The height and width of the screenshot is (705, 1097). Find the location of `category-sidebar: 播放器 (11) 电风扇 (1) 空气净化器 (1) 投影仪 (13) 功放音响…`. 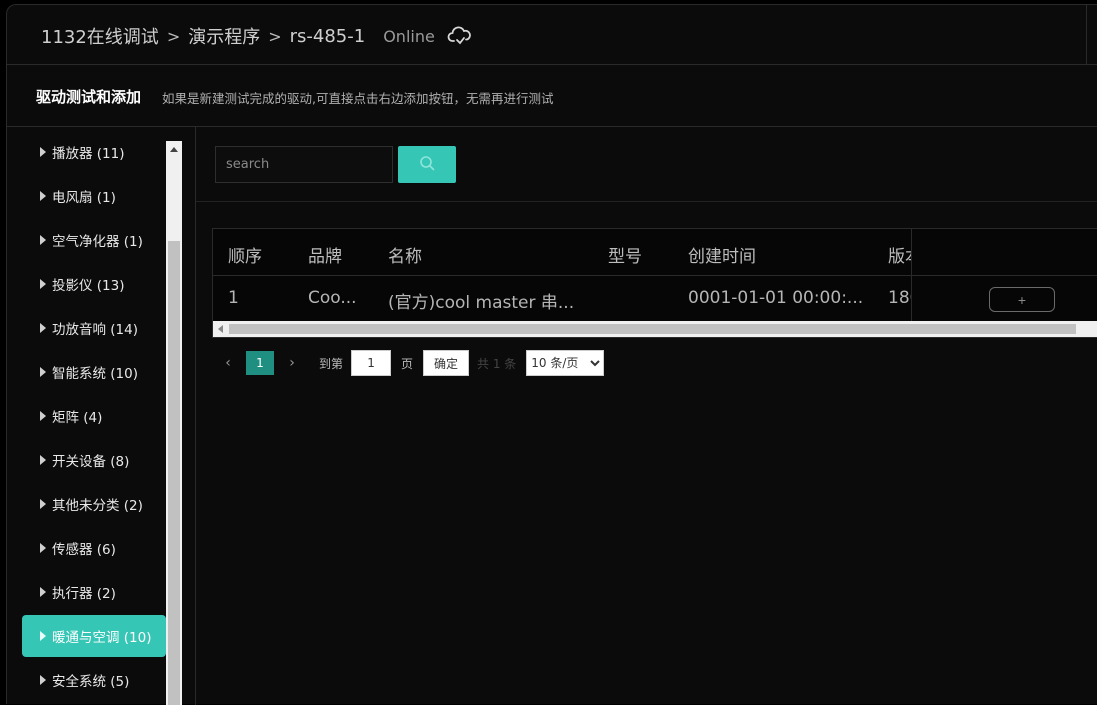

category-sidebar: 播放器 (11) 电风扇 (1) 空气净化器 (1) 投影仪 (13) 功放音响… is located at coordinates (101, 416).